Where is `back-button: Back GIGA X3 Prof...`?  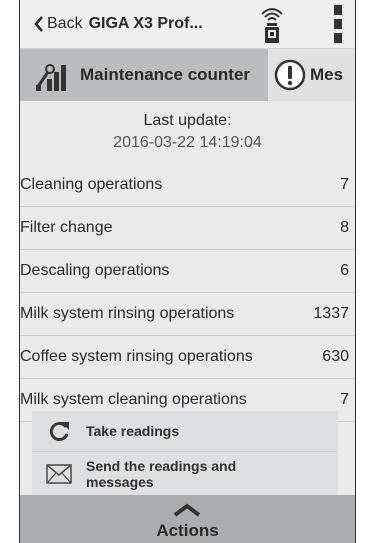 back-button: Back GIGA X3 Prof... is located at coordinates (118, 24).